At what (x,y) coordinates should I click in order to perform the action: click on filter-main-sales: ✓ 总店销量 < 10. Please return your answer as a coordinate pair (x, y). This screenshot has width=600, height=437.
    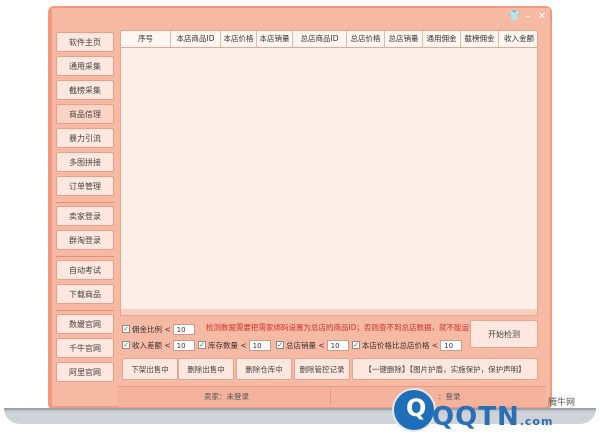
    Looking at the image, I should click on (312, 345).